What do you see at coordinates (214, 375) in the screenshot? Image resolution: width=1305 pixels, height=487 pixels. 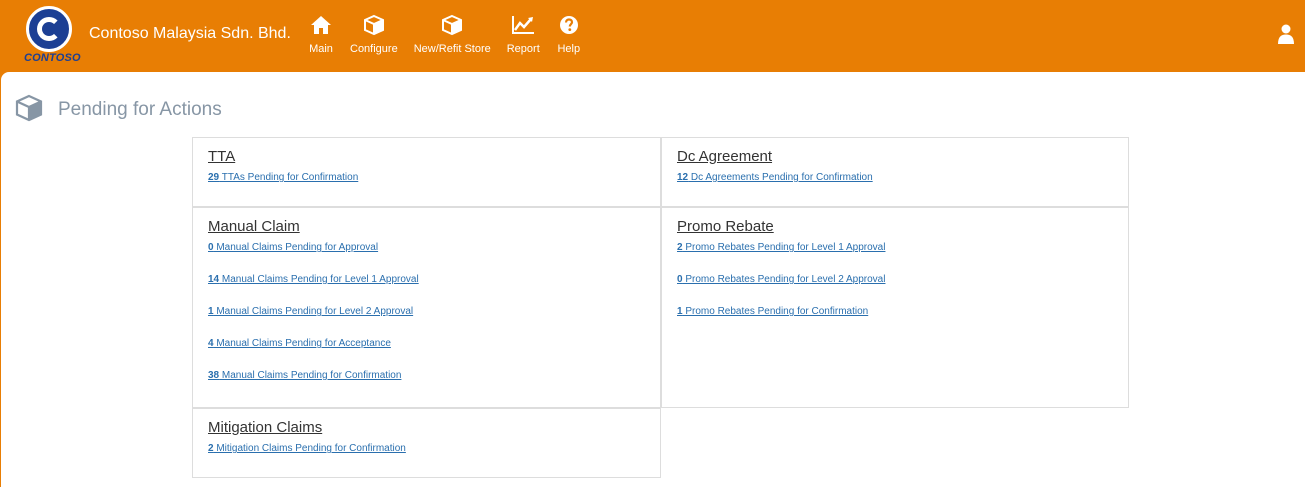 I see `link-count: 38` at bounding box center [214, 375].